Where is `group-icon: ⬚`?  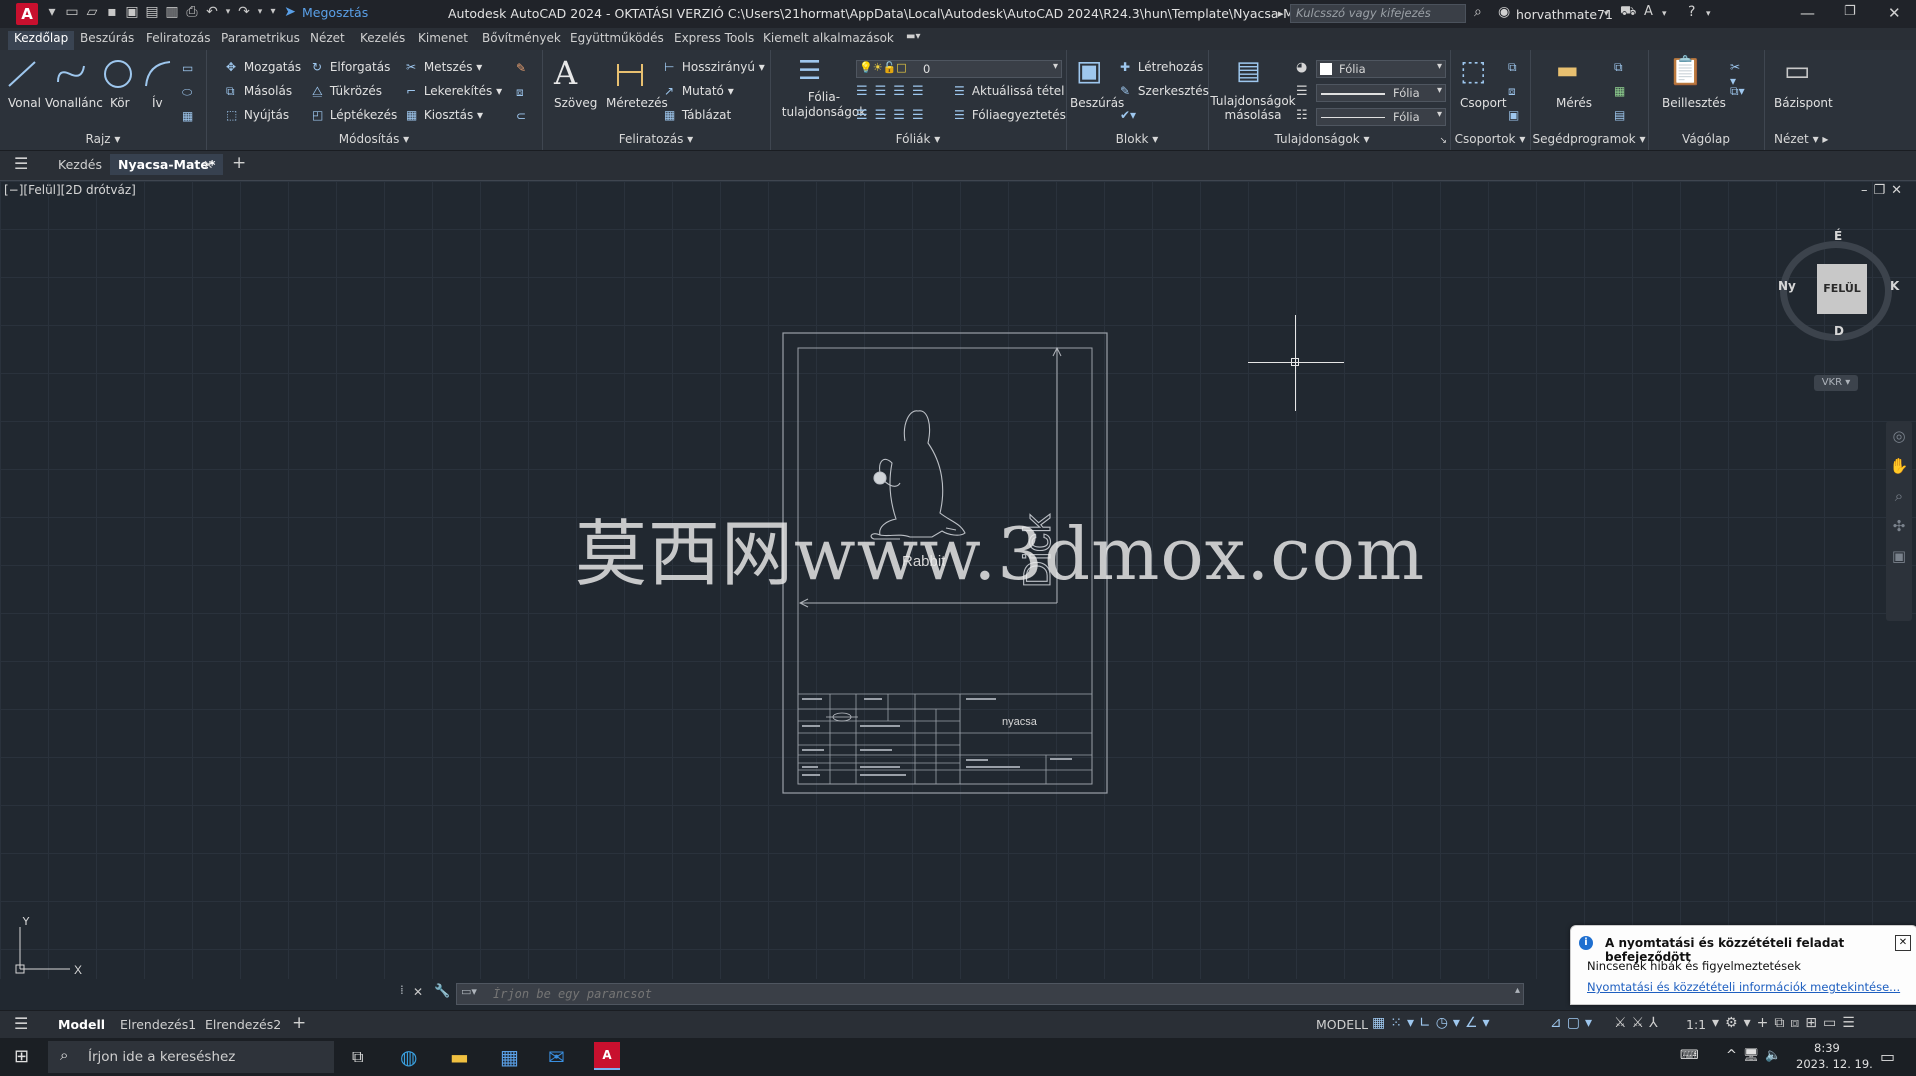
group-icon: ⬚ is located at coordinates (1473, 70).